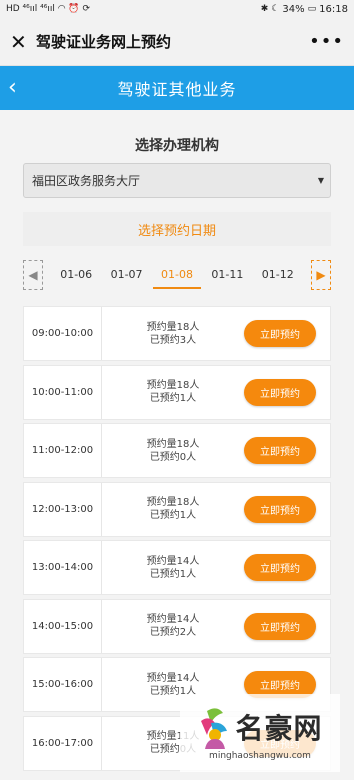 Image resolution: width=354 pixels, height=780 pixels. Describe the element at coordinates (86, 181) in the screenshot. I see `institution-selected: 福田区政务服务大厅` at that location.